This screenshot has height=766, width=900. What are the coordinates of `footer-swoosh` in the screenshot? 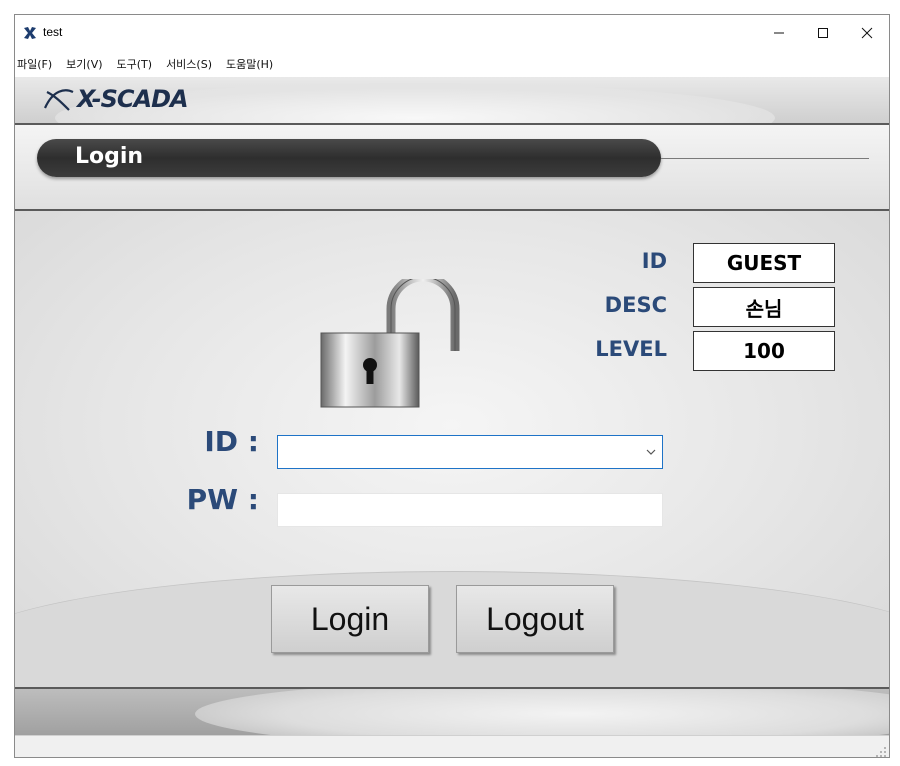 It's located at (542, 713).